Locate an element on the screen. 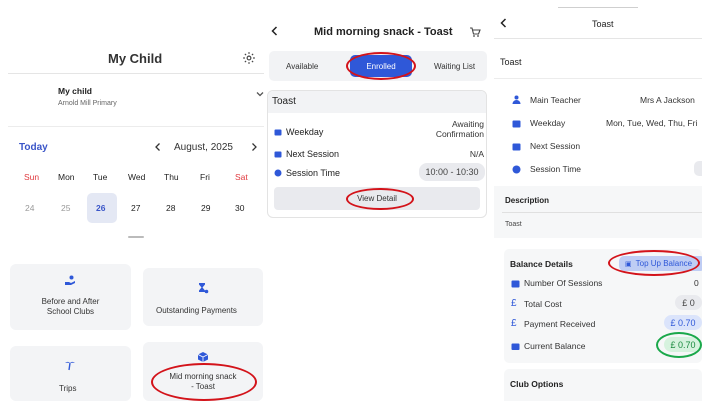 This screenshot has height=401, width=702. tile-label: Trips is located at coordinates (68, 388).